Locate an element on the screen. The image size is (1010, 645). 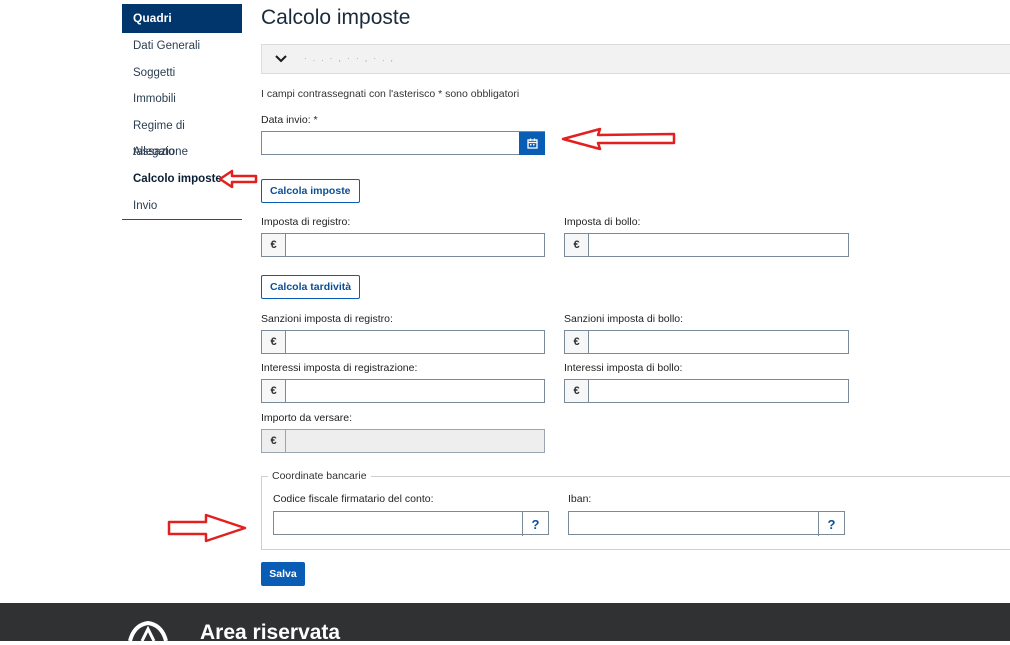
importo-versare-field: € is located at coordinates (403, 441).